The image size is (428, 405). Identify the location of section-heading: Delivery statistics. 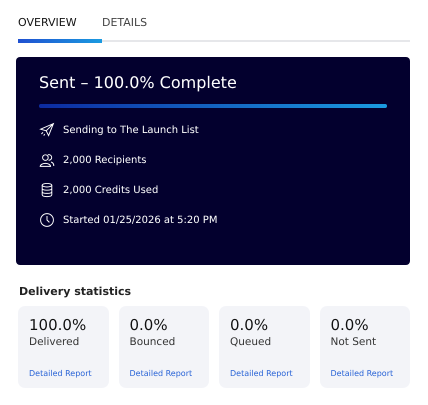
(75, 291).